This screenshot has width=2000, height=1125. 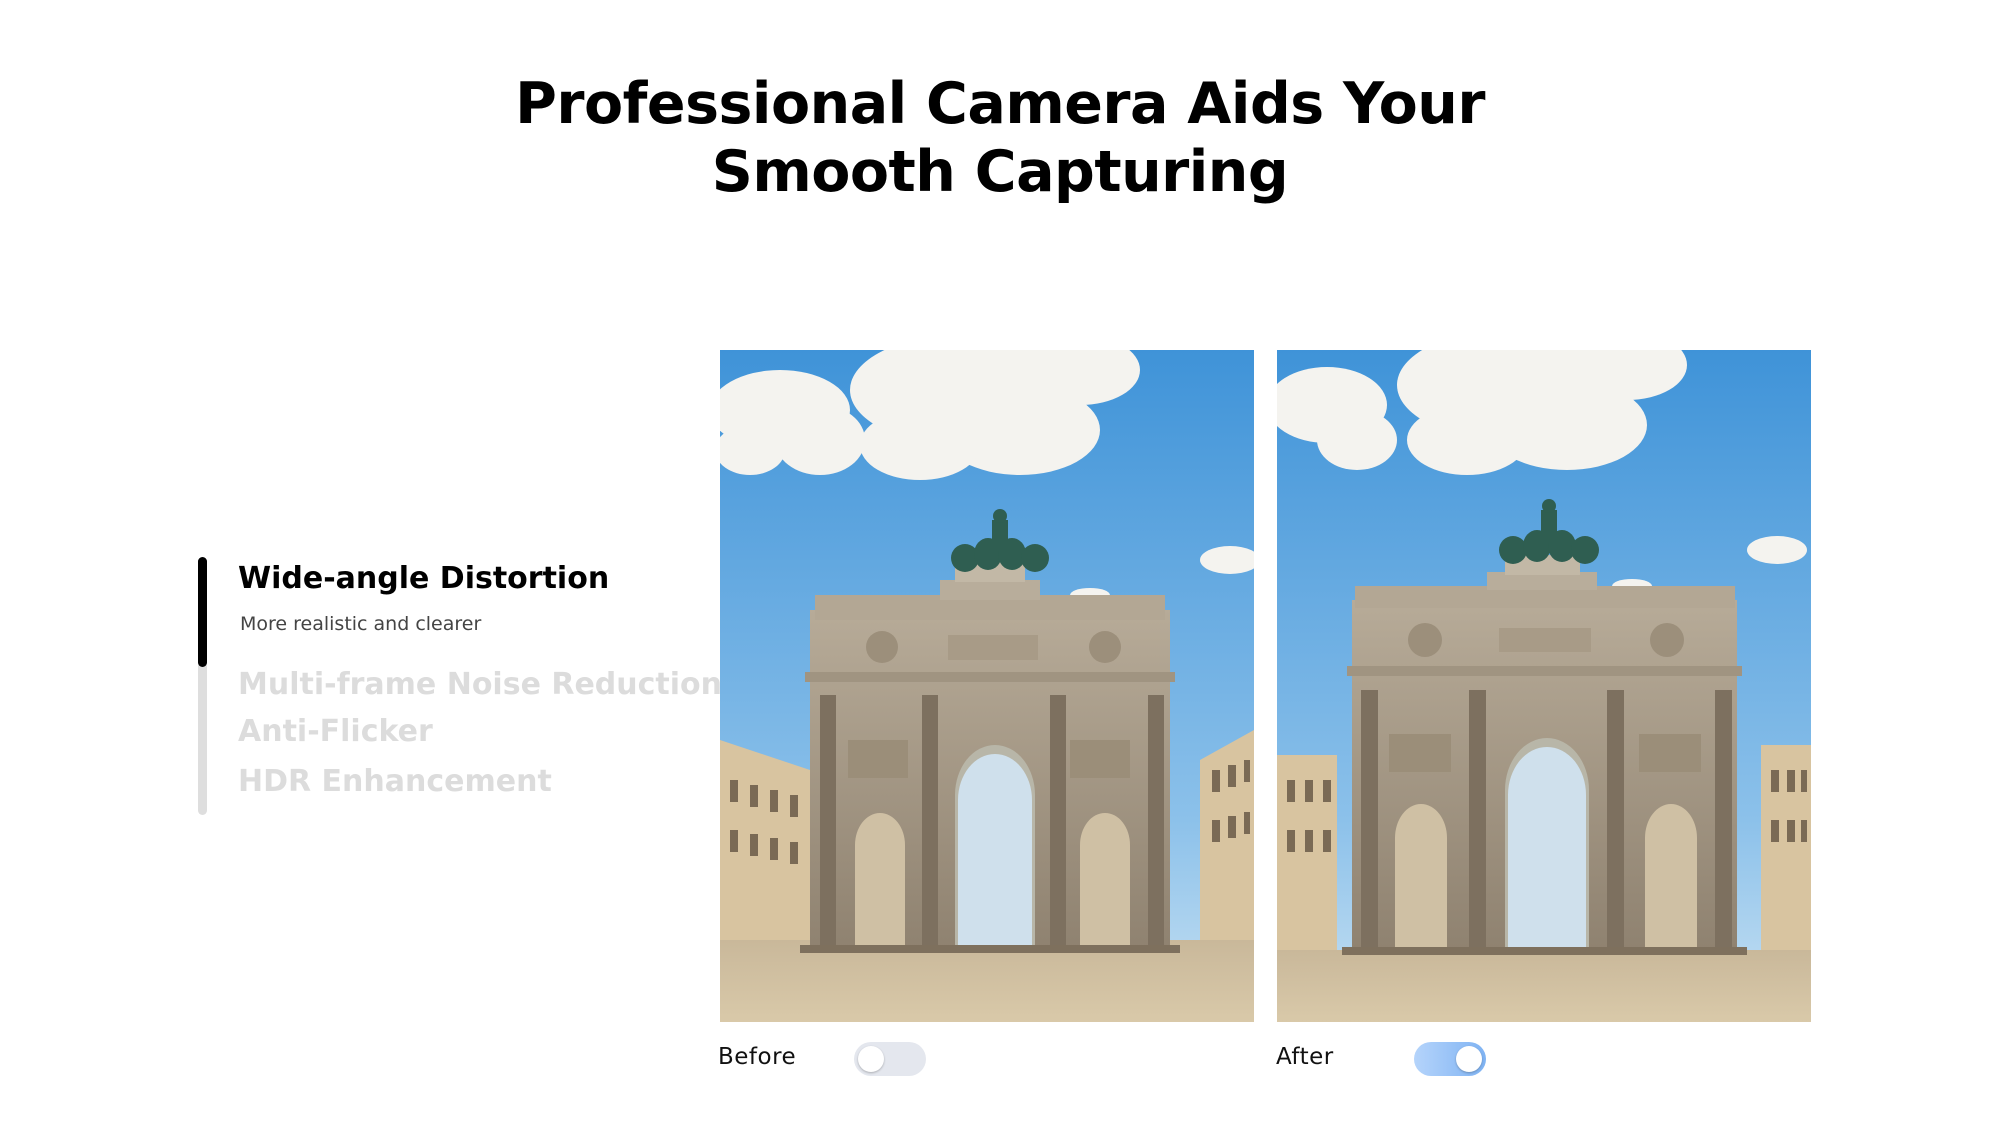 I want to click on page-title-line-2: Smooth Capturing, so click(x=1000, y=172).